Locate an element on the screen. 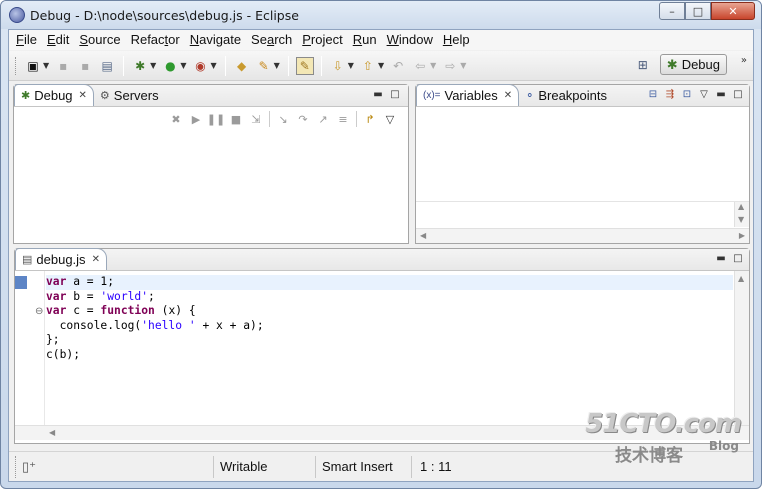 The image size is (762, 489). menu-item: Help is located at coordinates (456, 40).